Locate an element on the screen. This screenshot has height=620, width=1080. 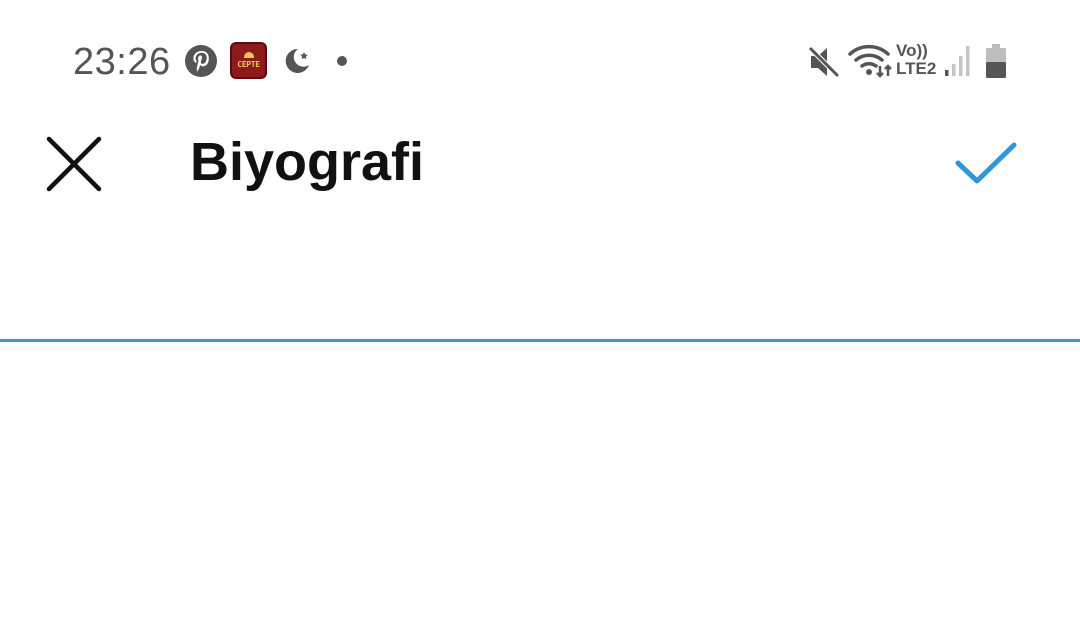
wifi-icon is located at coordinates (870, 61).